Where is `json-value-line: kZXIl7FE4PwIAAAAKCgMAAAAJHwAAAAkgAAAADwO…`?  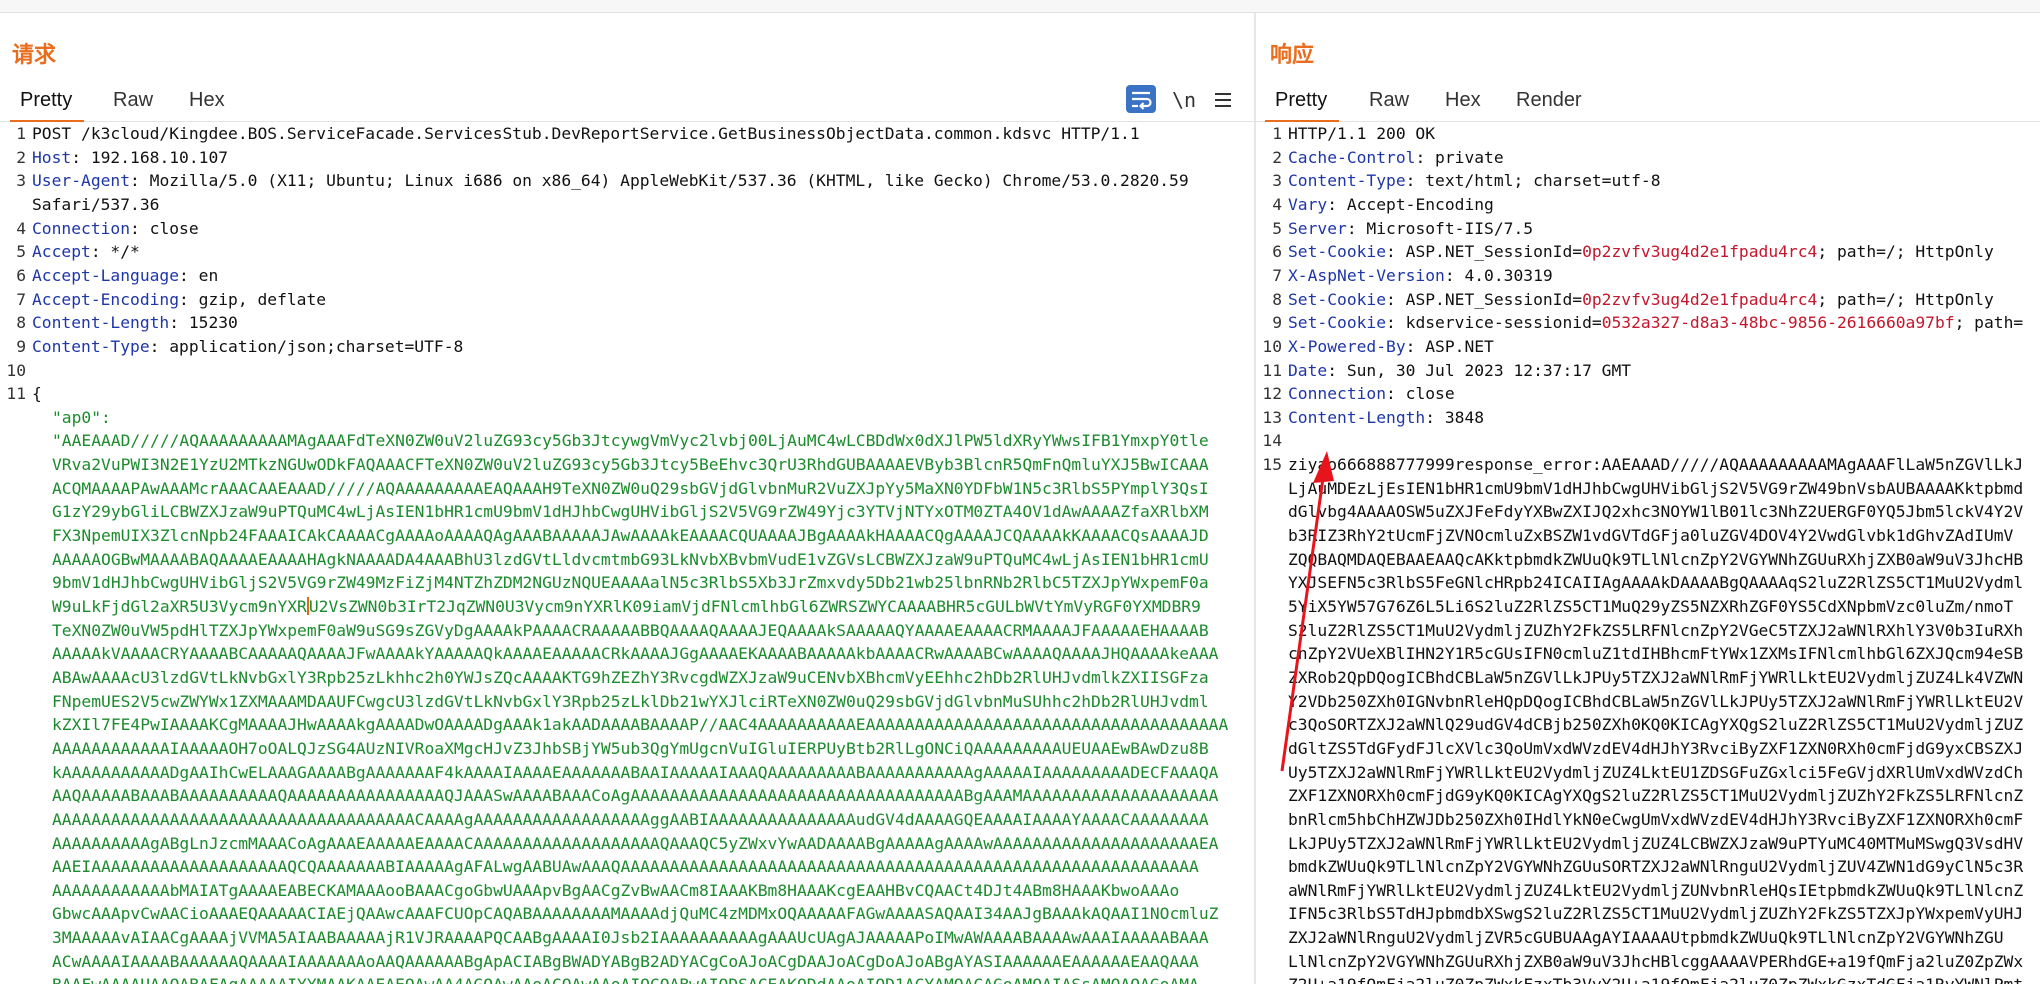
json-value-line: kZXIl7FE4PwIAAAAKCgMAAAAJHwAAAAkgAAAADwO… is located at coordinates (640, 725).